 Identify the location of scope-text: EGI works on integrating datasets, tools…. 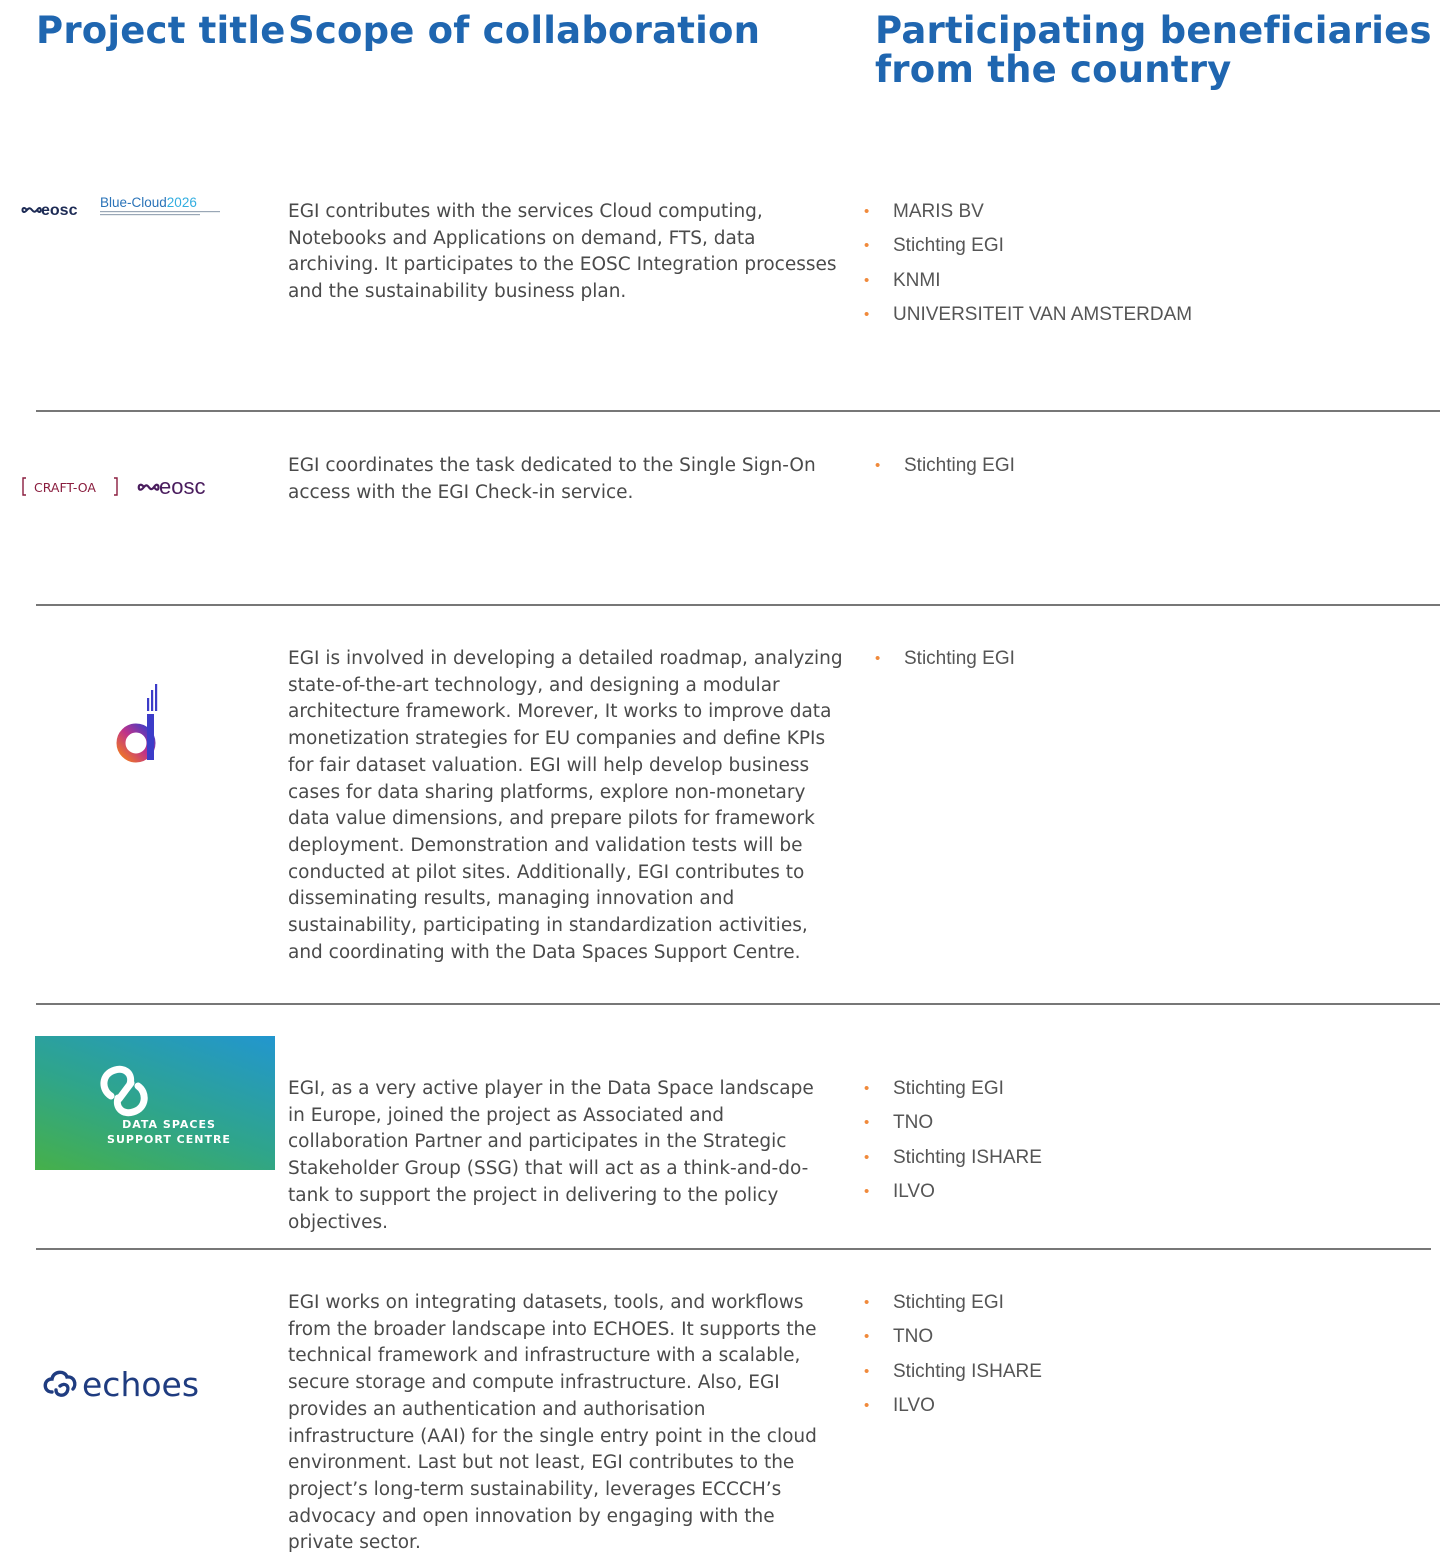
(552, 1423).